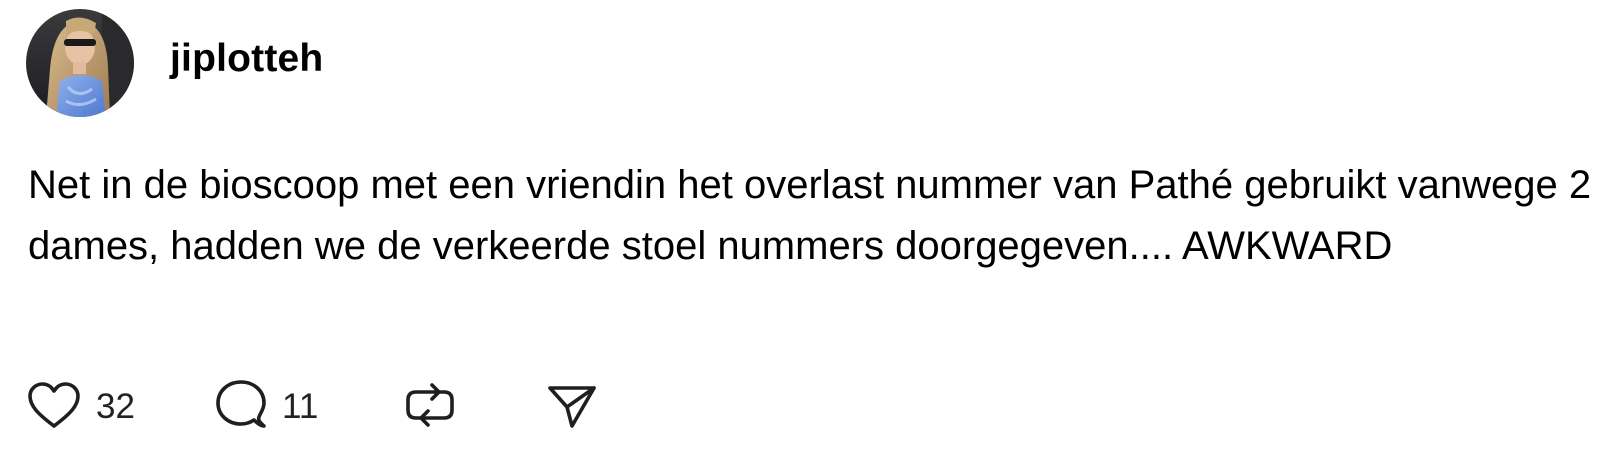 This screenshot has width=1614, height=458. I want to click on like-button: 32, so click(120, 406).